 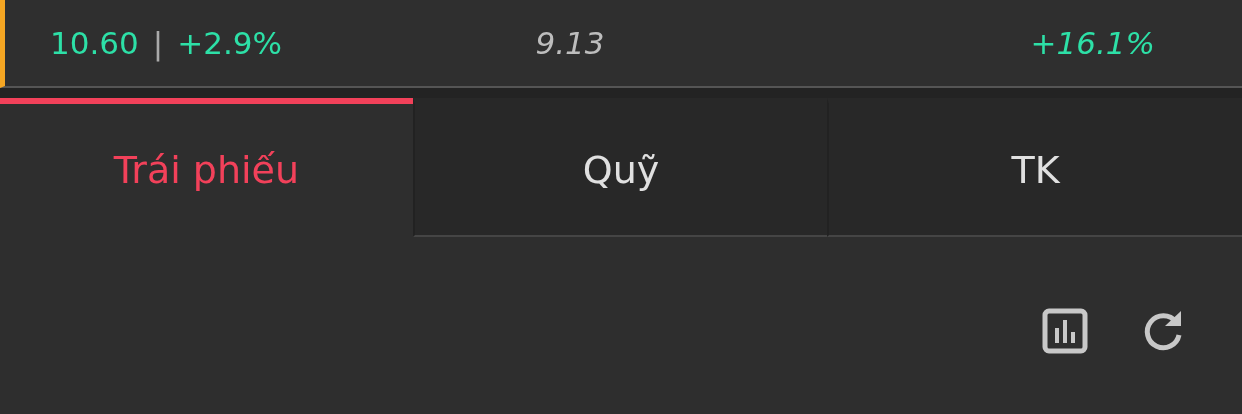 What do you see at coordinates (229, 43) in the screenshot?
I see `change: +2.9%` at bounding box center [229, 43].